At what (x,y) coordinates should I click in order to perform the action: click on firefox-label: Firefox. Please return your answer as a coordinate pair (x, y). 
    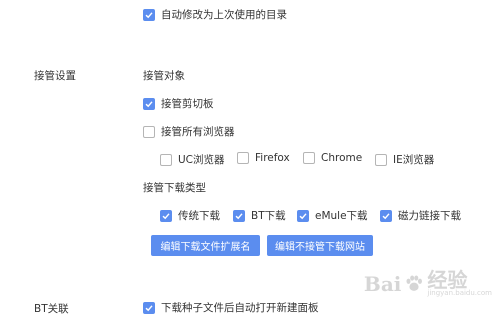
    Looking at the image, I should click on (272, 158).